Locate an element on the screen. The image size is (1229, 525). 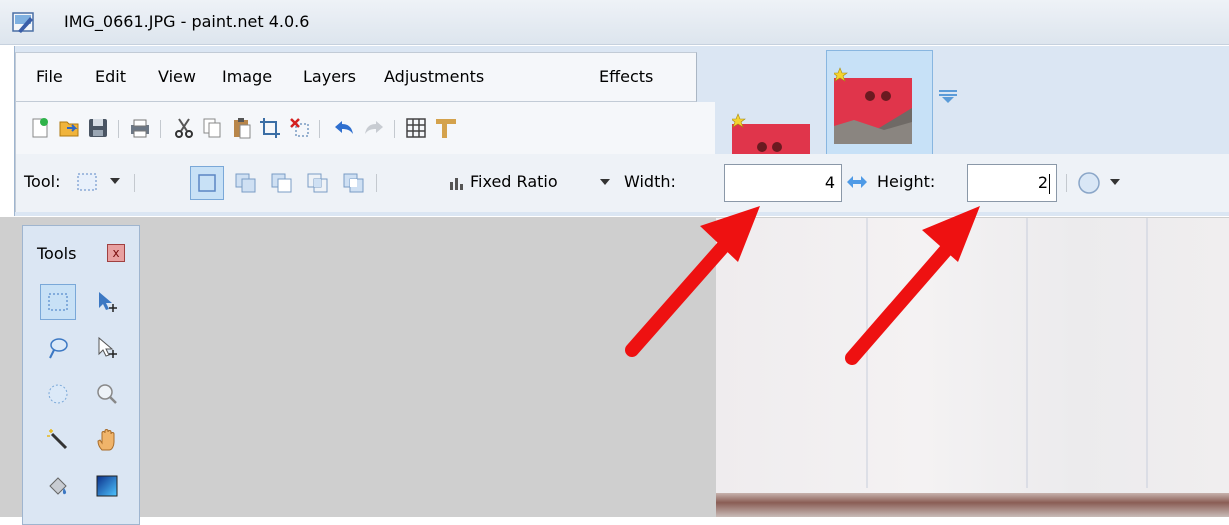
tool-move-selection is located at coordinates (107, 348).